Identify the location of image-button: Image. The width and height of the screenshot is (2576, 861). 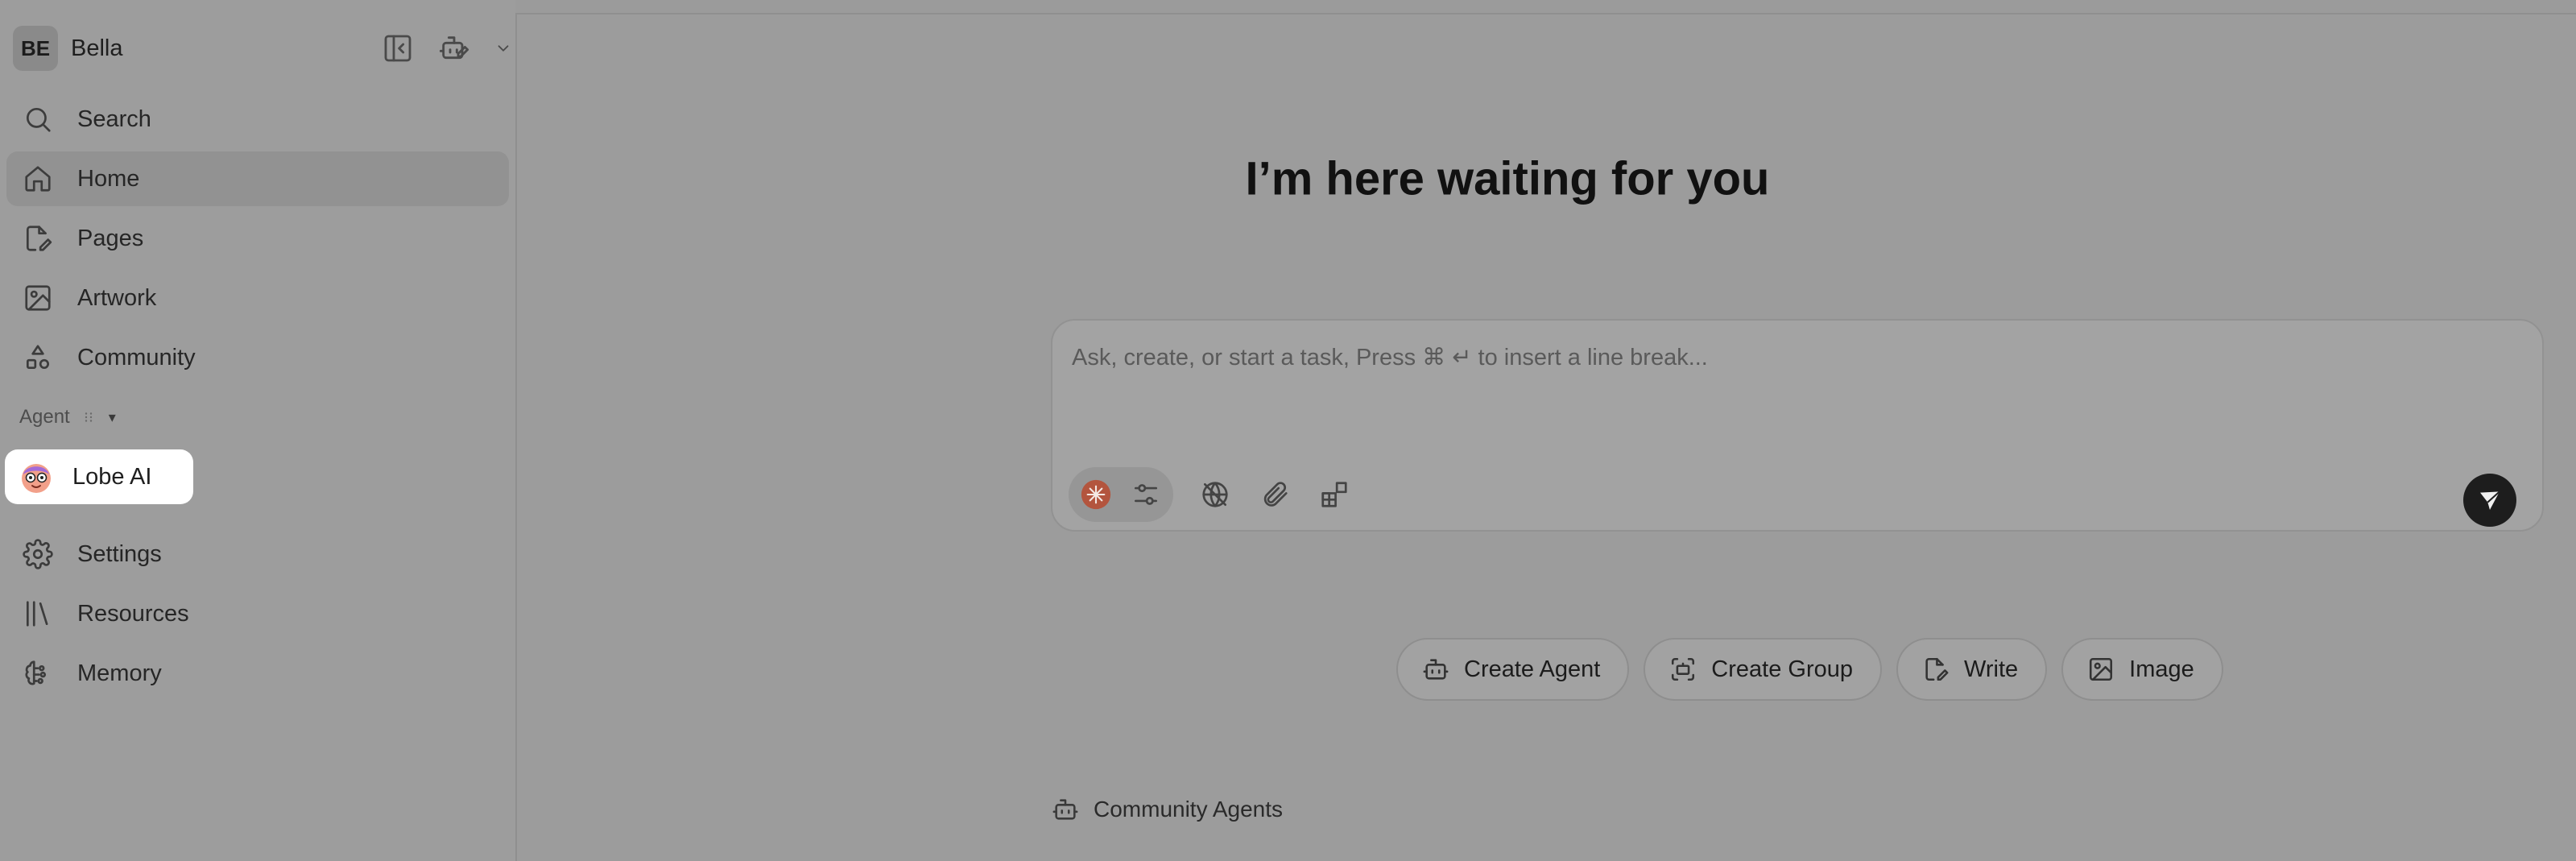
(2142, 669).